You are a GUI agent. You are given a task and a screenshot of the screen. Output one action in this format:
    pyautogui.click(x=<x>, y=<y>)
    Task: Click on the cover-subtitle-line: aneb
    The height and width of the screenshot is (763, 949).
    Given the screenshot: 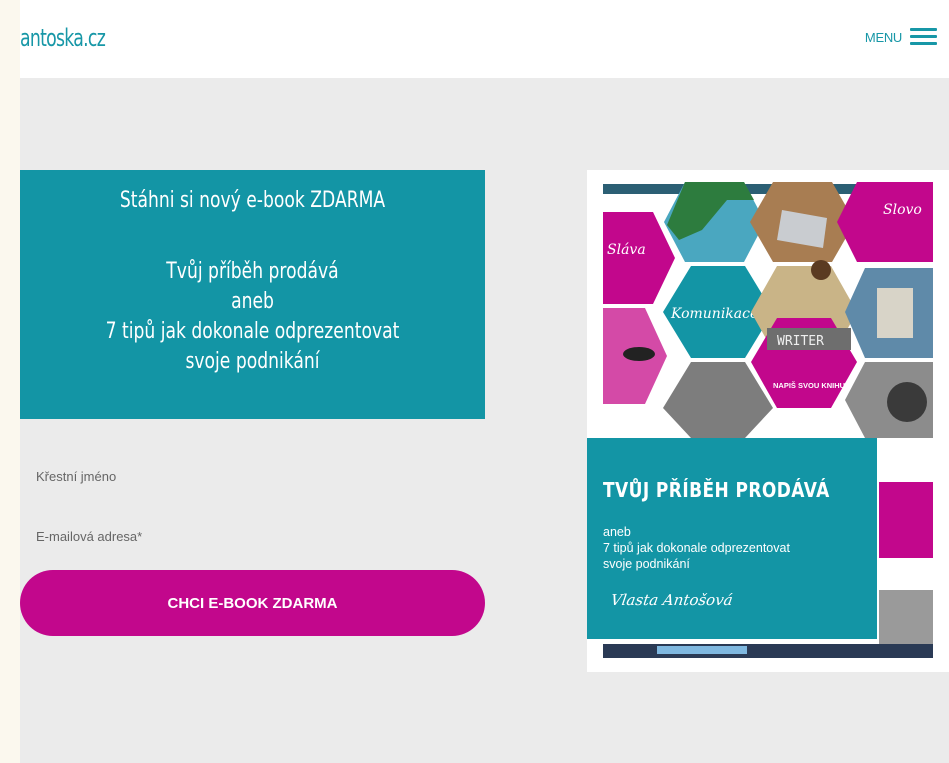 What is the action you would take?
    pyautogui.click(x=617, y=532)
    